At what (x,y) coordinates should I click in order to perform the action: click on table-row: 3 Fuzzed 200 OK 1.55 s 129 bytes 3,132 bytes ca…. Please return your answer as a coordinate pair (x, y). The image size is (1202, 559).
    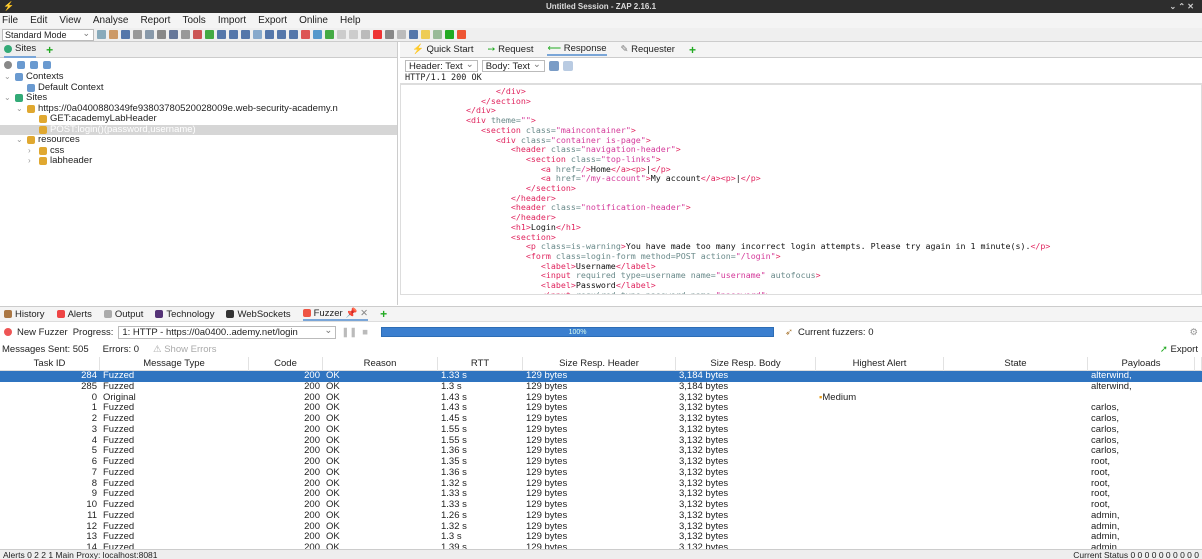
    Looking at the image, I should click on (601, 430).